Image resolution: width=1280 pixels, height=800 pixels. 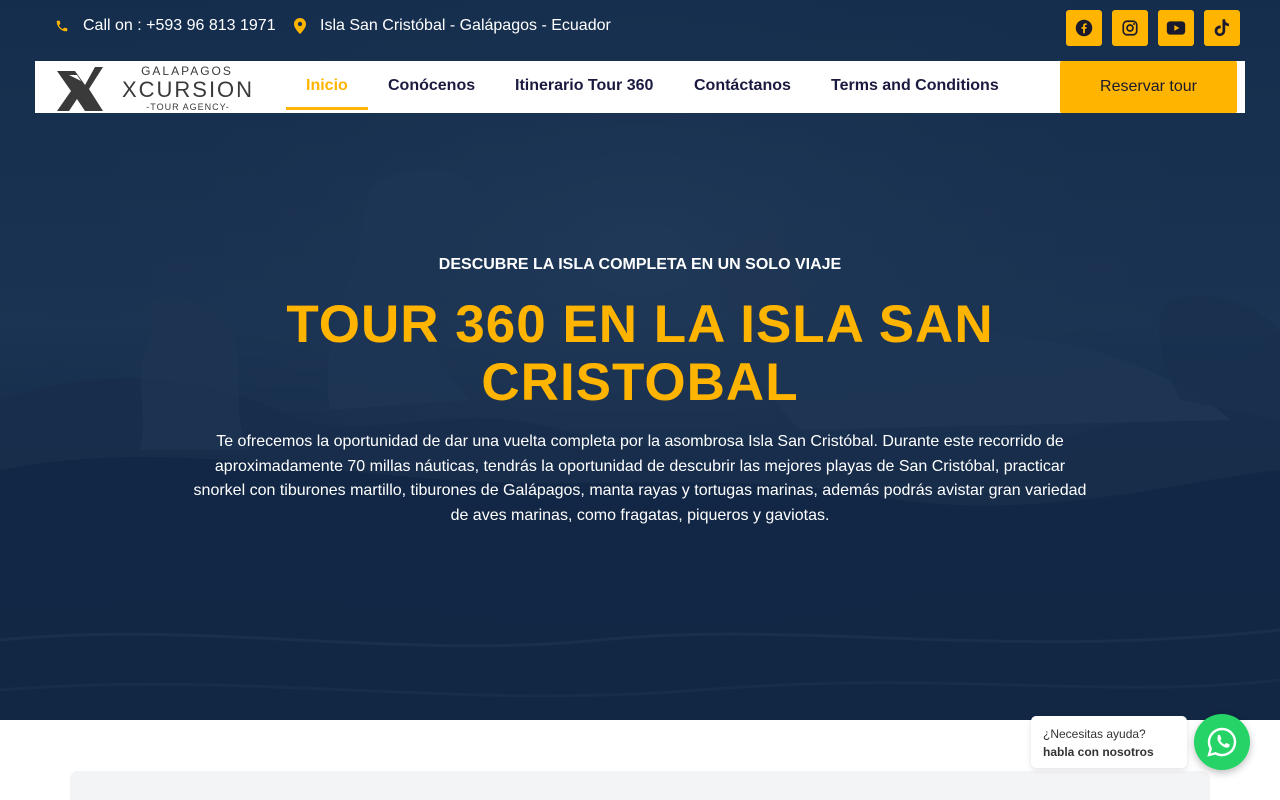 I want to click on galapagos-xcursion-logo: GALAPAGOS XCURSION -TOUR AGENCY-, so click(x=162, y=88).